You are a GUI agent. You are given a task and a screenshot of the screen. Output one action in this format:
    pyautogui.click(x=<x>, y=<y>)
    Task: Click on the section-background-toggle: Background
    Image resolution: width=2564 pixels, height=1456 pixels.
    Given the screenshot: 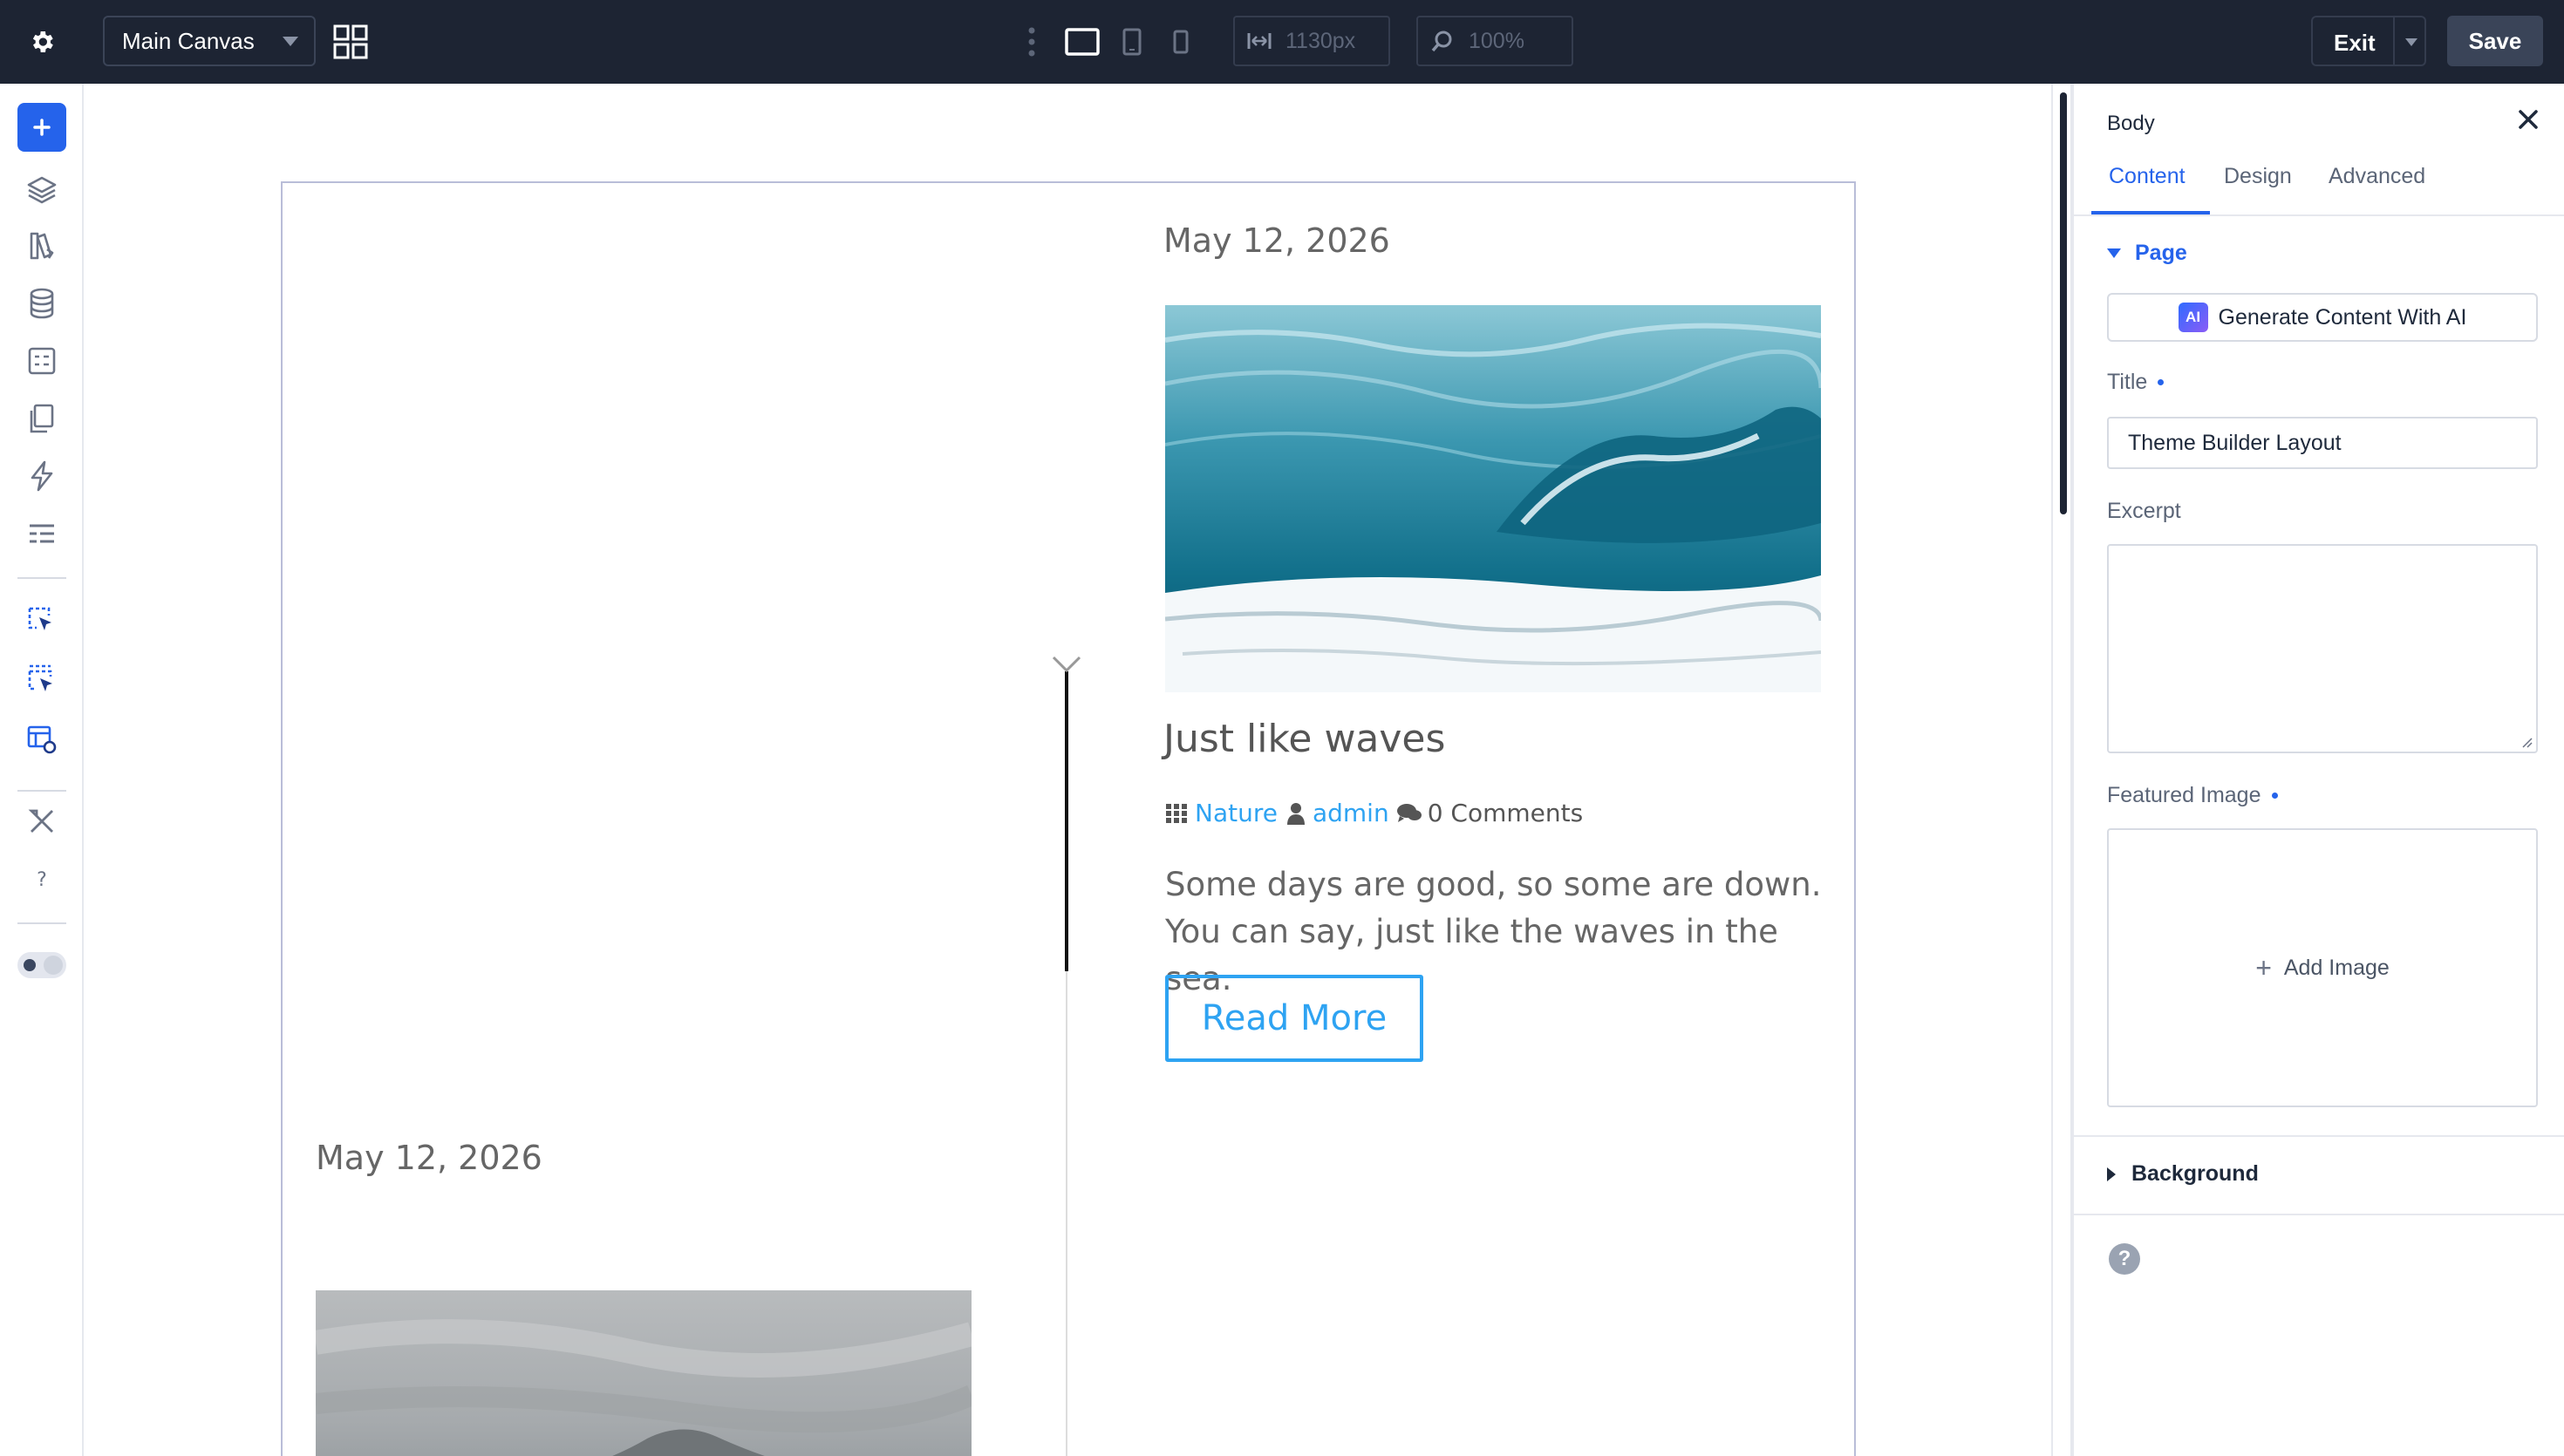 What is the action you would take?
    pyautogui.click(x=2183, y=1174)
    